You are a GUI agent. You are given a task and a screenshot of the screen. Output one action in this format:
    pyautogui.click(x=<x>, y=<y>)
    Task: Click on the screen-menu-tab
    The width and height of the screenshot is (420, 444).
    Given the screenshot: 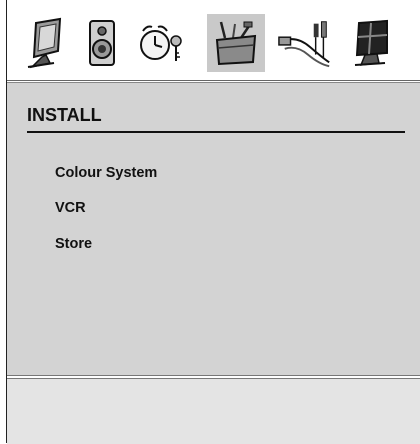 What is the action you would take?
    pyautogui.click(x=372, y=43)
    